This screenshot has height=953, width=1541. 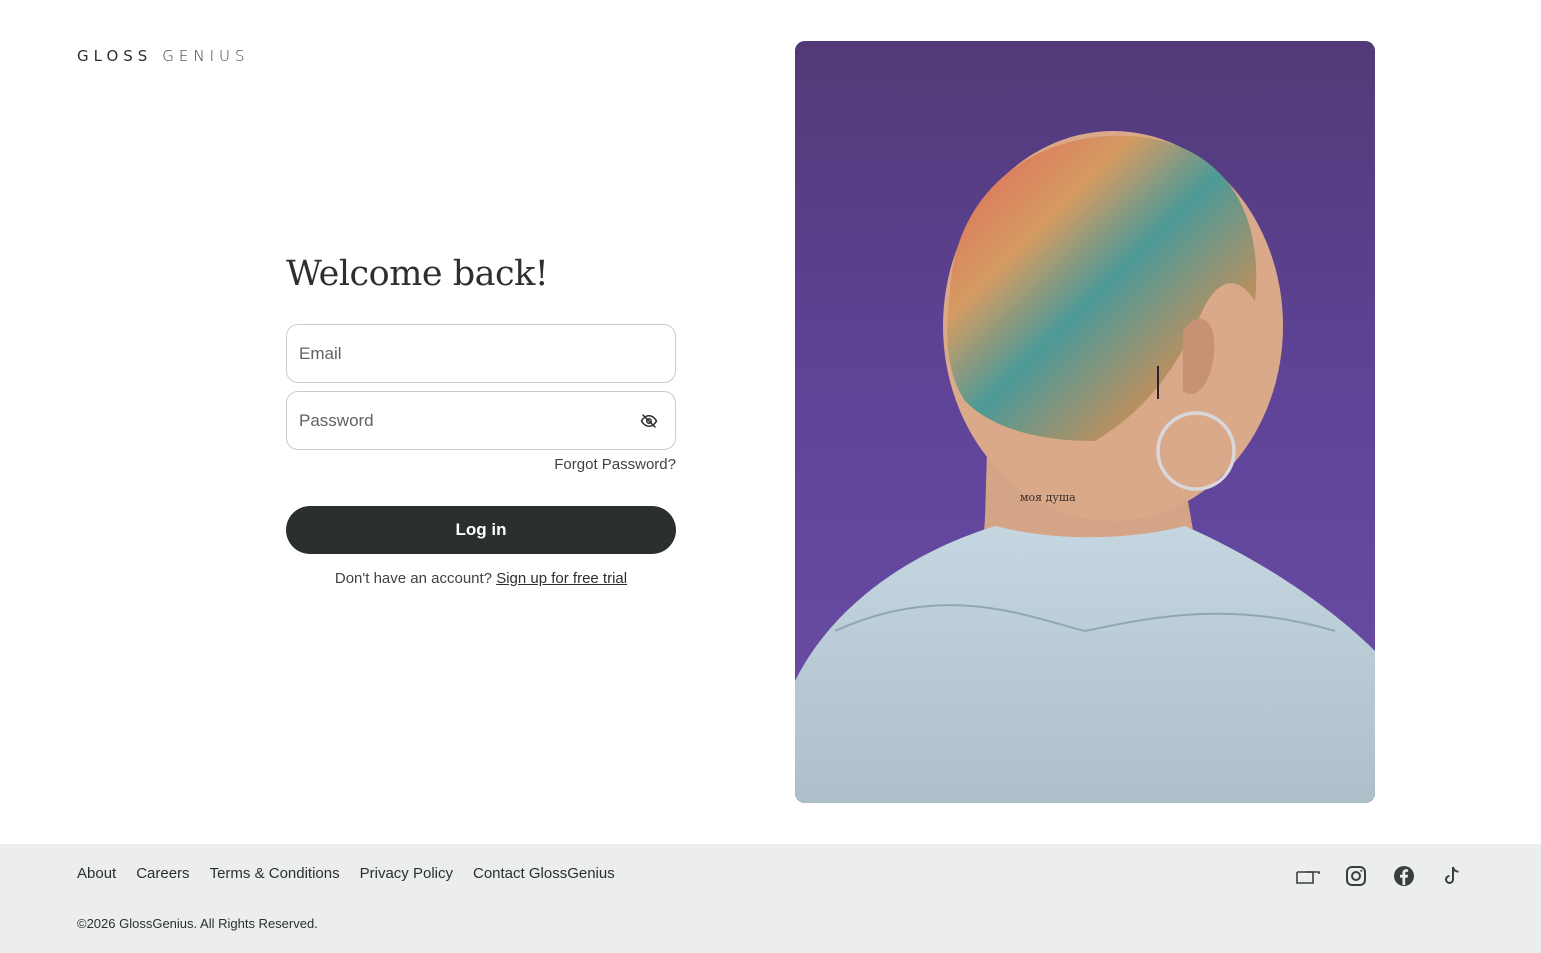 What do you see at coordinates (417, 274) in the screenshot?
I see `page-title: Welcome back!` at bounding box center [417, 274].